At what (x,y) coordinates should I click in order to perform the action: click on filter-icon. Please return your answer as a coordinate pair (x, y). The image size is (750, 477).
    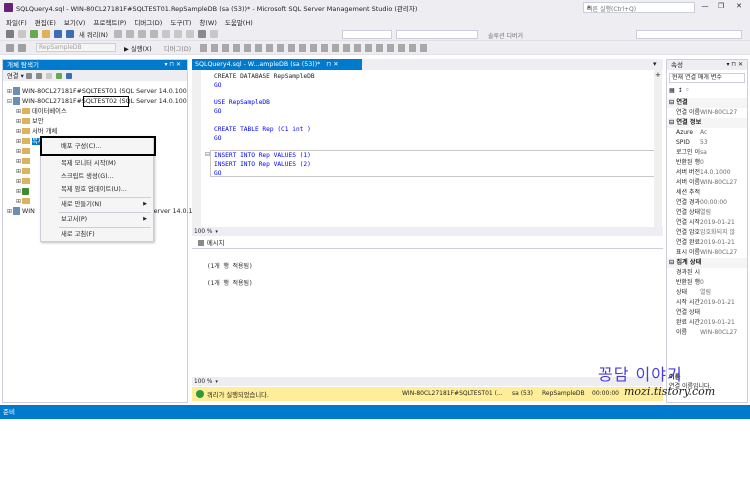
    Looking at the image, I should click on (58, 75).